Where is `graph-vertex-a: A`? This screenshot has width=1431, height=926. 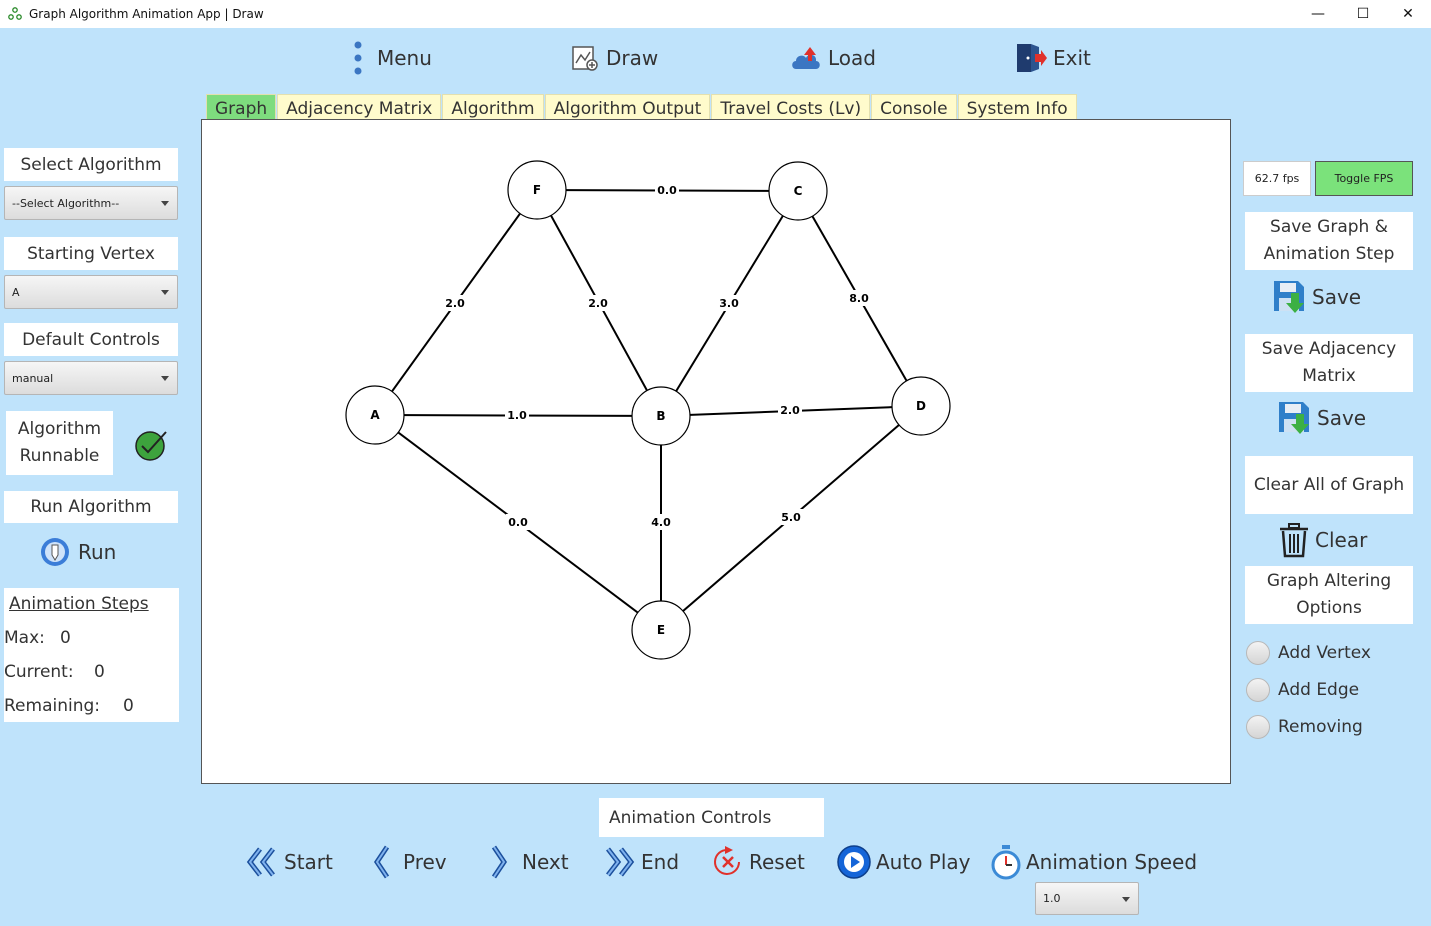 graph-vertex-a: A is located at coordinates (375, 415).